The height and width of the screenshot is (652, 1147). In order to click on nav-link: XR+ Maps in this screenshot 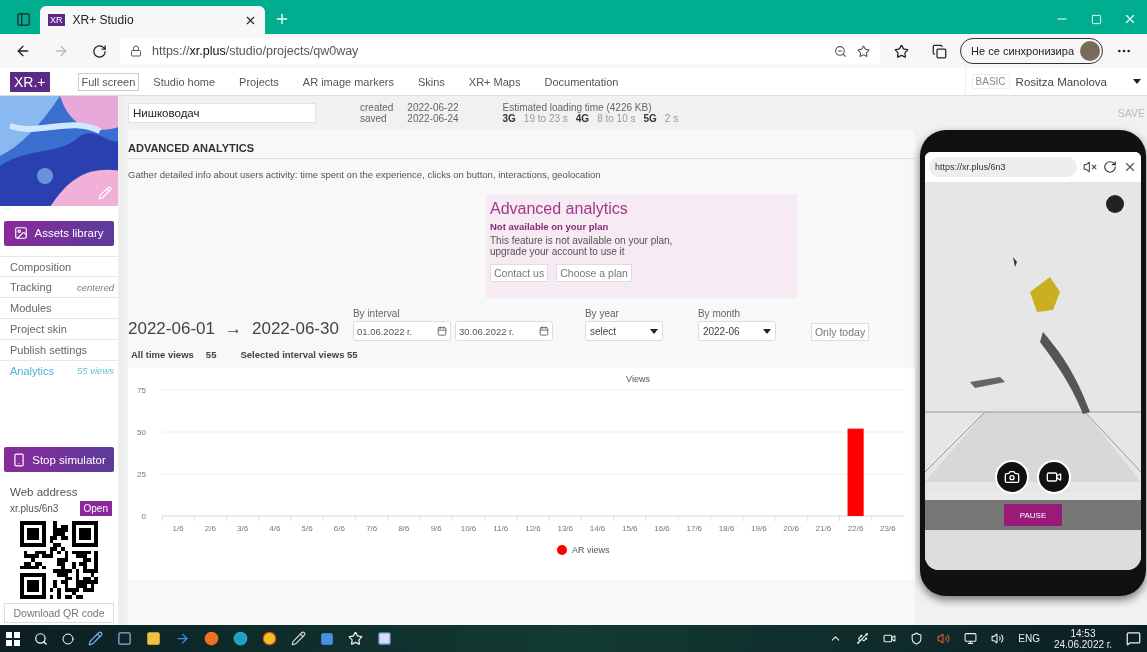, I will do `click(494, 81)`.